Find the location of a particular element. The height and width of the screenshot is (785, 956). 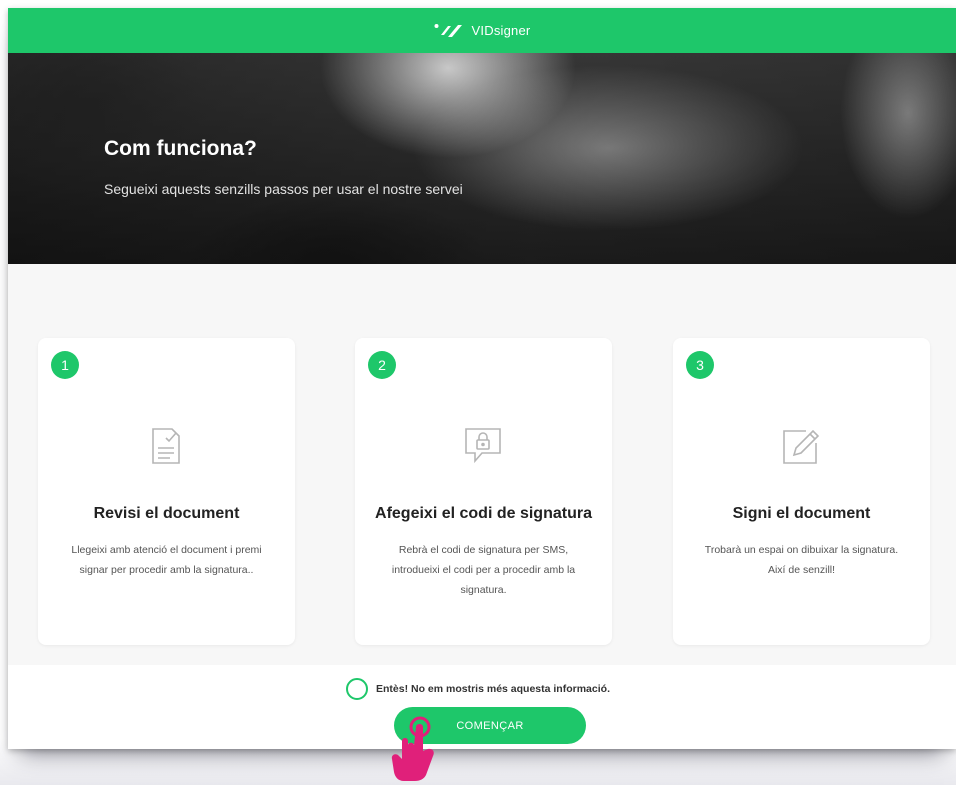

hero-title: Com funciona? is located at coordinates (180, 148).